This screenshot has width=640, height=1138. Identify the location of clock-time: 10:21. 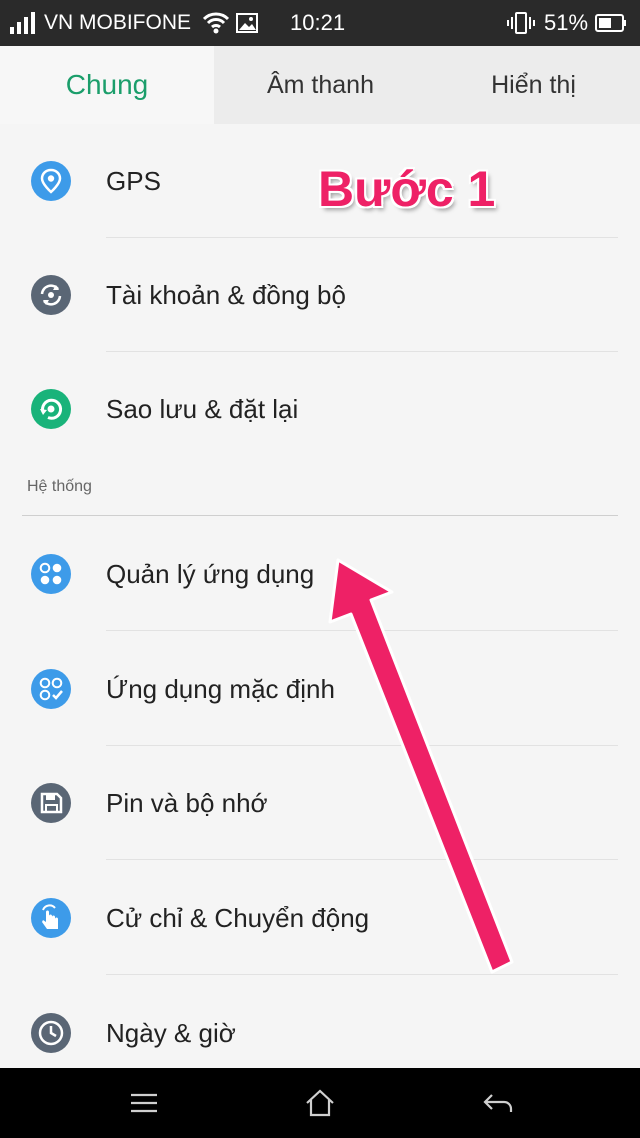
(318, 22).